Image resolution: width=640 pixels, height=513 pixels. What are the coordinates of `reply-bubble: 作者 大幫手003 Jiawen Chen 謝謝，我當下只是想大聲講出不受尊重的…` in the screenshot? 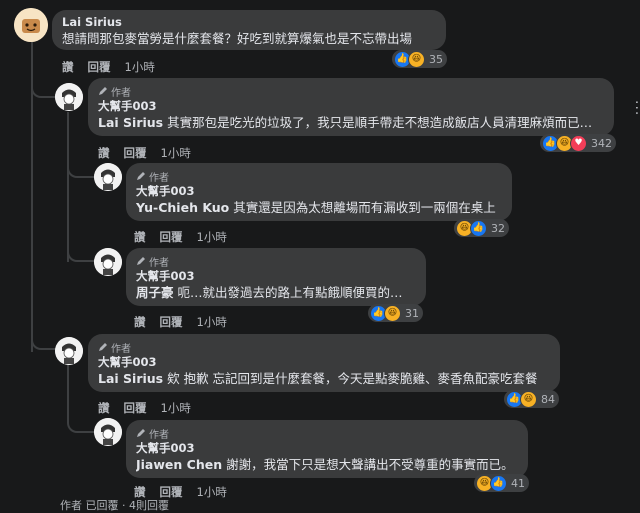 It's located at (327, 449).